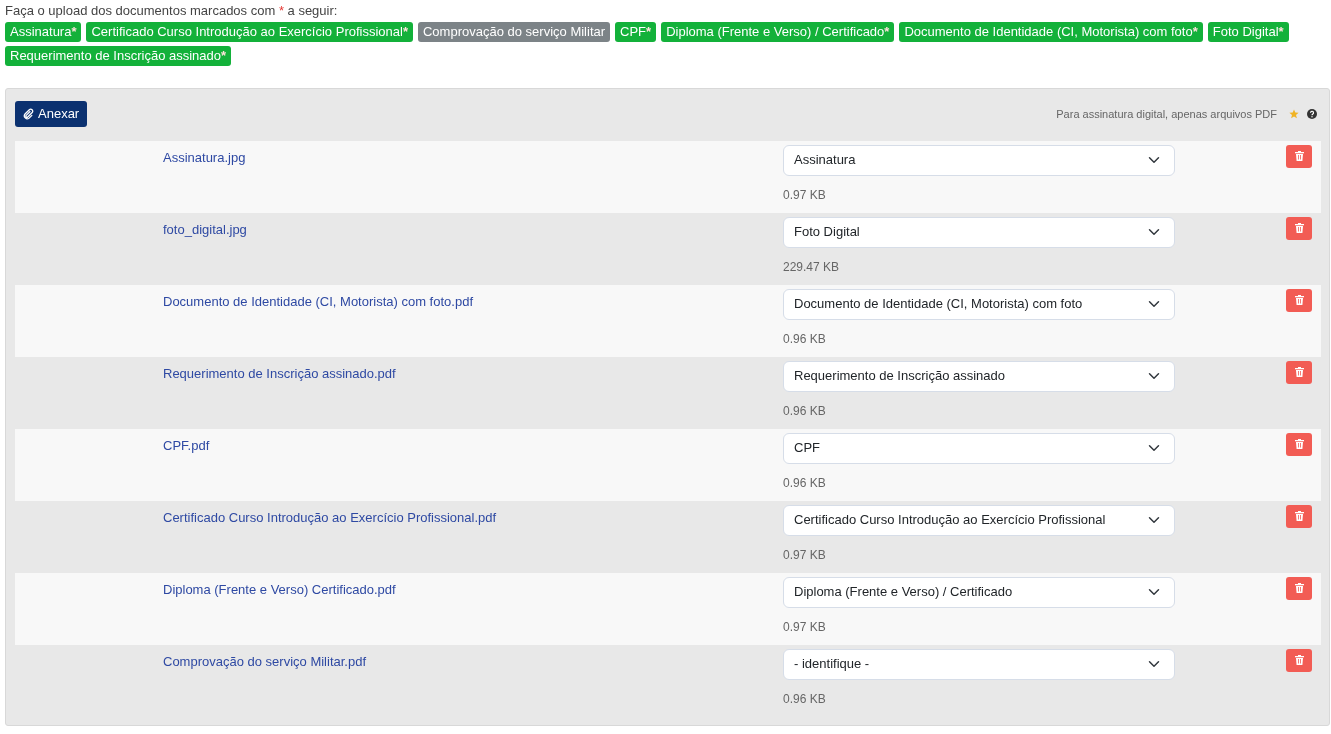 Image resolution: width=1331 pixels, height=734 pixels. I want to click on file-size: 229.47 KB, so click(812, 266).